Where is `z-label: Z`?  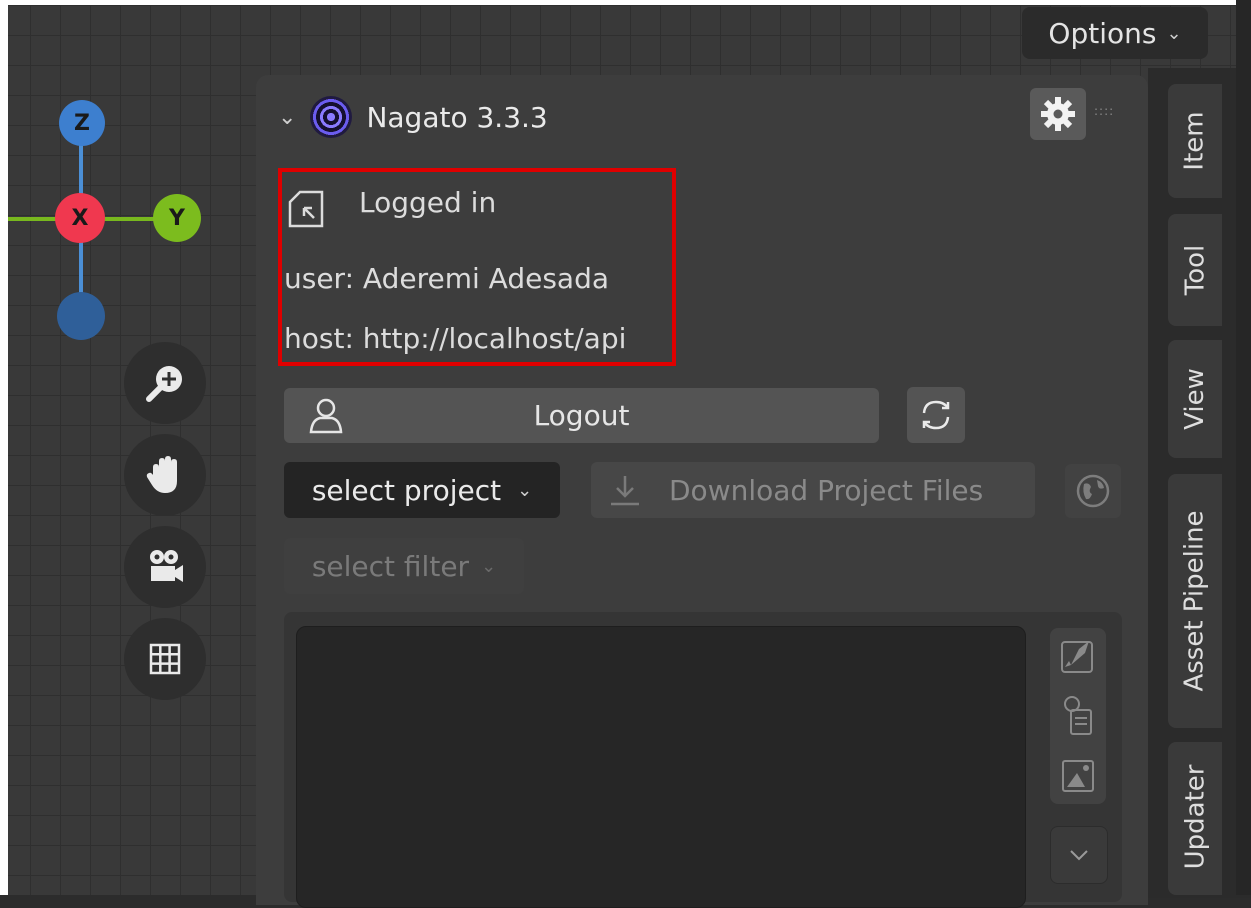 z-label: Z is located at coordinates (82, 123).